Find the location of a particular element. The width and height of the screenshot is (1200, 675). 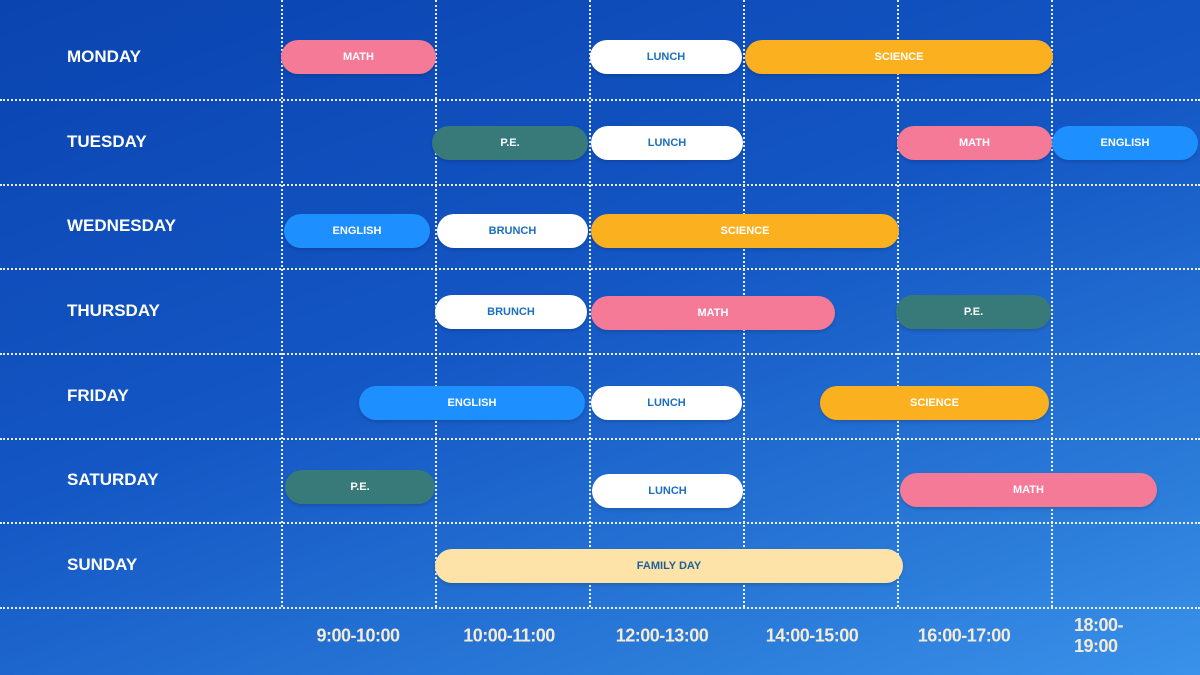

day-label: SUNDAY is located at coordinates (102, 564).